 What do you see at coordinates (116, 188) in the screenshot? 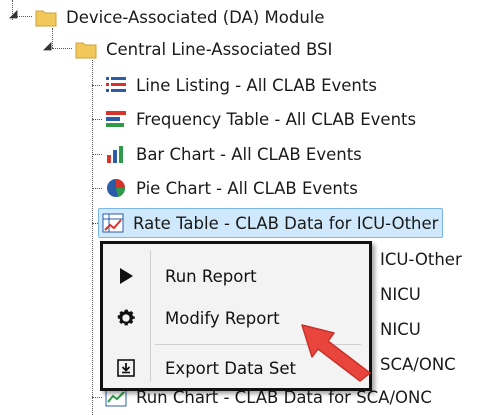
I see `pie-chart-icon` at bounding box center [116, 188].